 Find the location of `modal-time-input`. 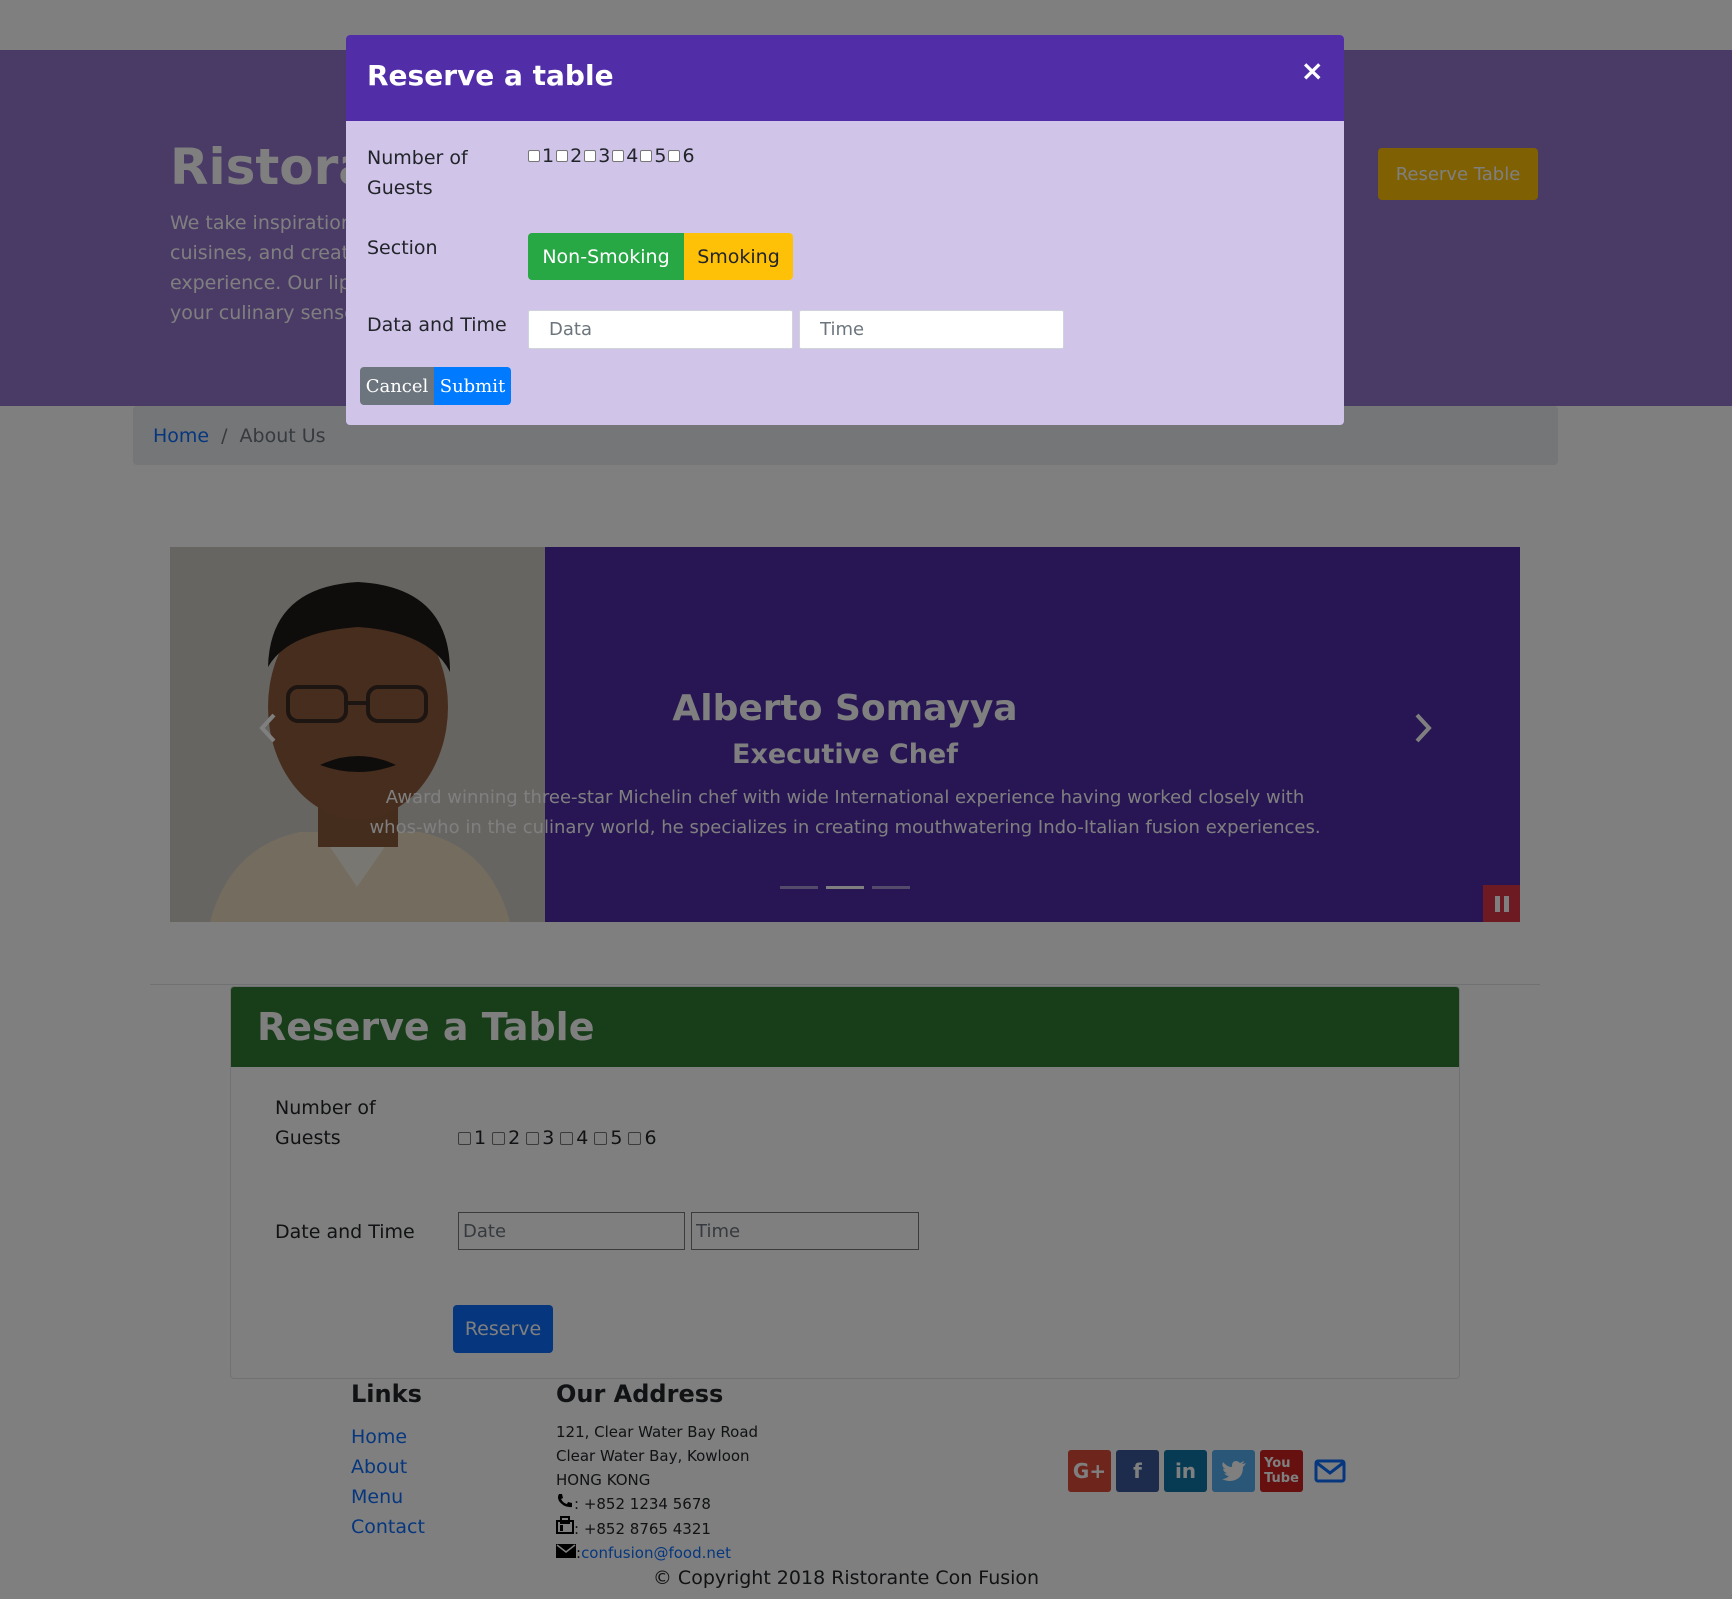

modal-time-input is located at coordinates (931, 329).